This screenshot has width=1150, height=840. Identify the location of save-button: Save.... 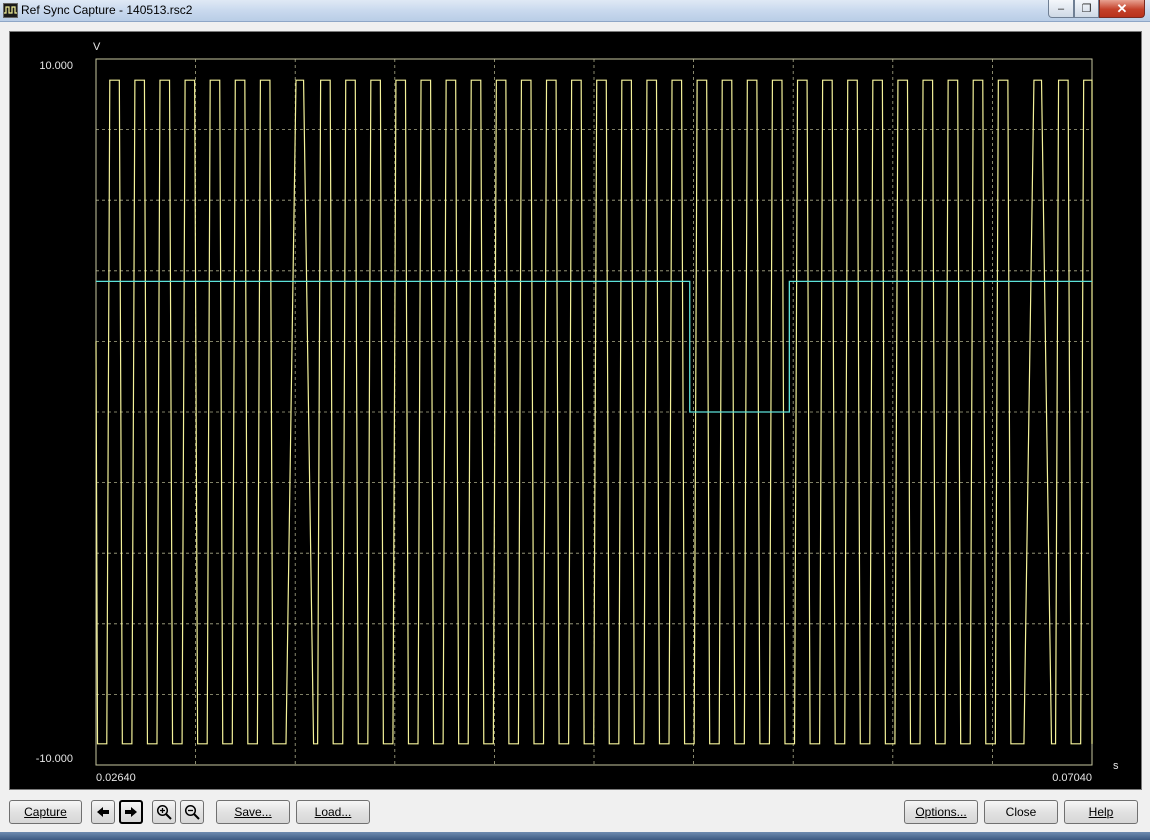
(253, 812).